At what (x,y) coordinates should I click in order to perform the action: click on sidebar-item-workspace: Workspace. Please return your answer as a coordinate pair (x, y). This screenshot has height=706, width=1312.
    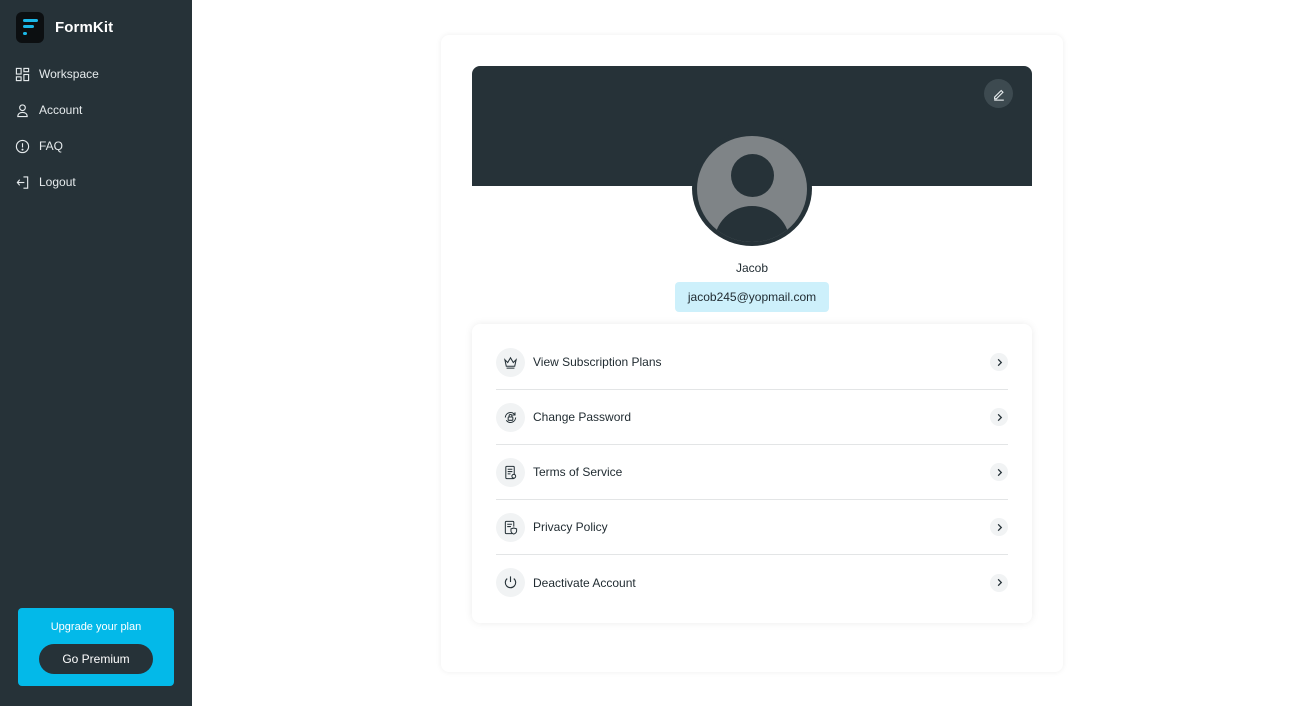
    Looking at the image, I should click on (96, 74).